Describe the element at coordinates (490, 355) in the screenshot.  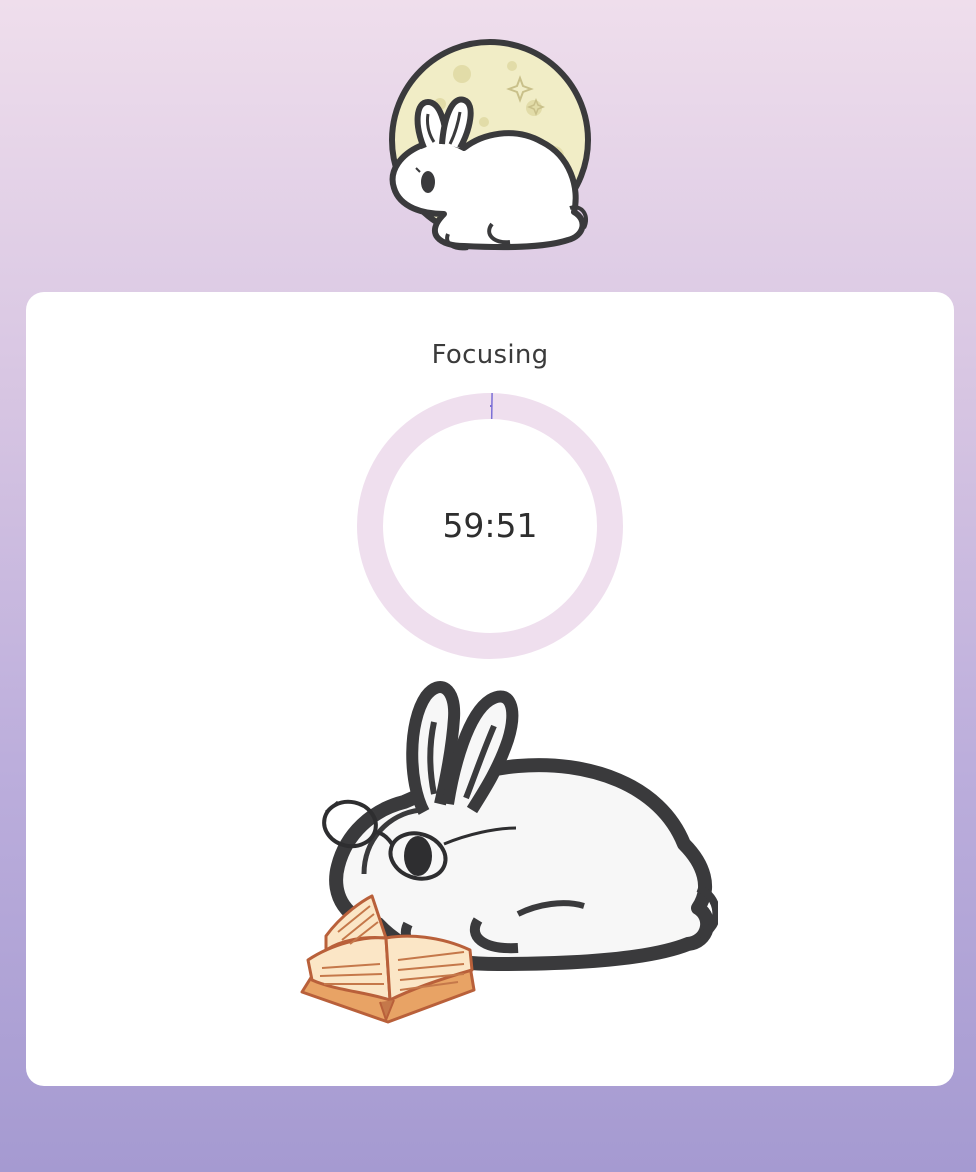
I see `timer-status-label: Focusing` at that location.